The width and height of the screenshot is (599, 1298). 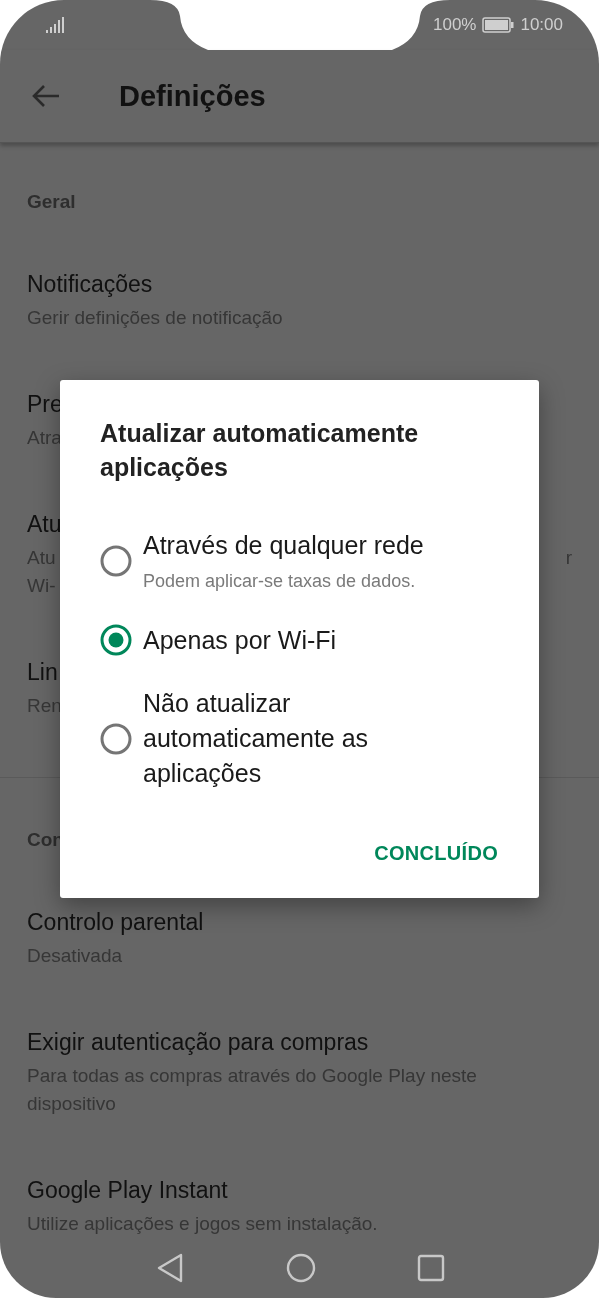 What do you see at coordinates (127, 1190) in the screenshot?
I see `setting-title: Google Play Instant` at bounding box center [127, 1190].